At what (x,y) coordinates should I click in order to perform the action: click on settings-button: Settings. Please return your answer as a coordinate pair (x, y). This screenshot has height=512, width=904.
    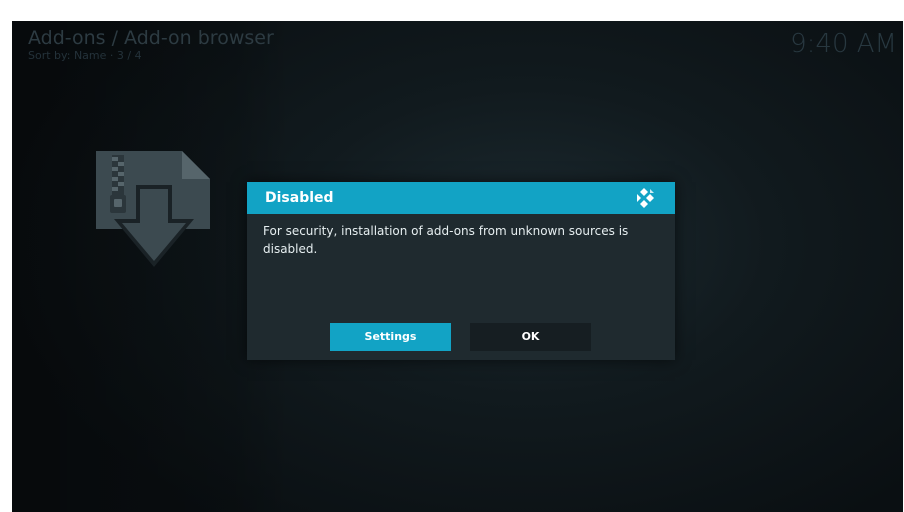
    Looking at the image, I should click on (390, 337).